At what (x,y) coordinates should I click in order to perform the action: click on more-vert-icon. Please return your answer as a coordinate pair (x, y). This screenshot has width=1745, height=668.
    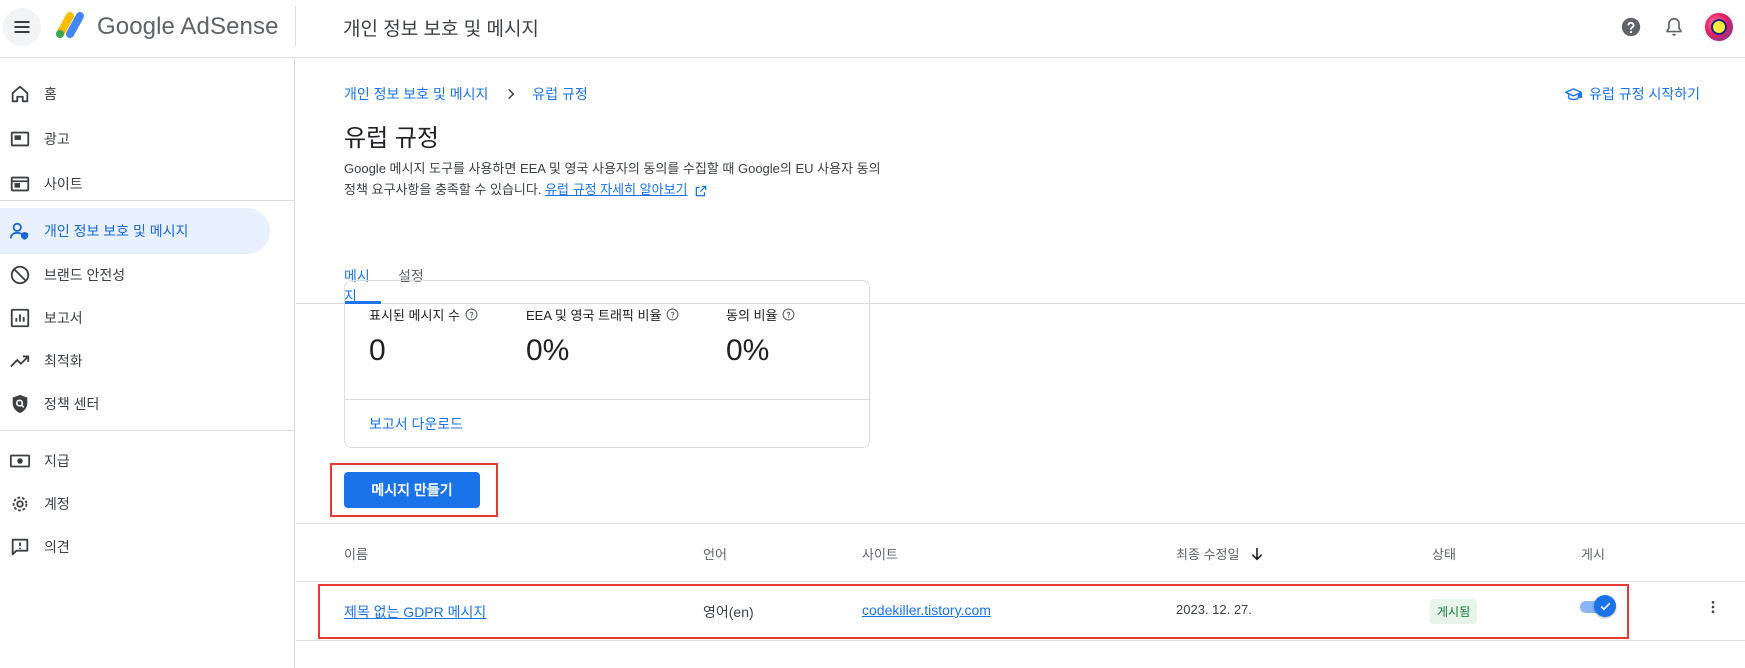
    Looking at the image, I should click on (1713, 607).